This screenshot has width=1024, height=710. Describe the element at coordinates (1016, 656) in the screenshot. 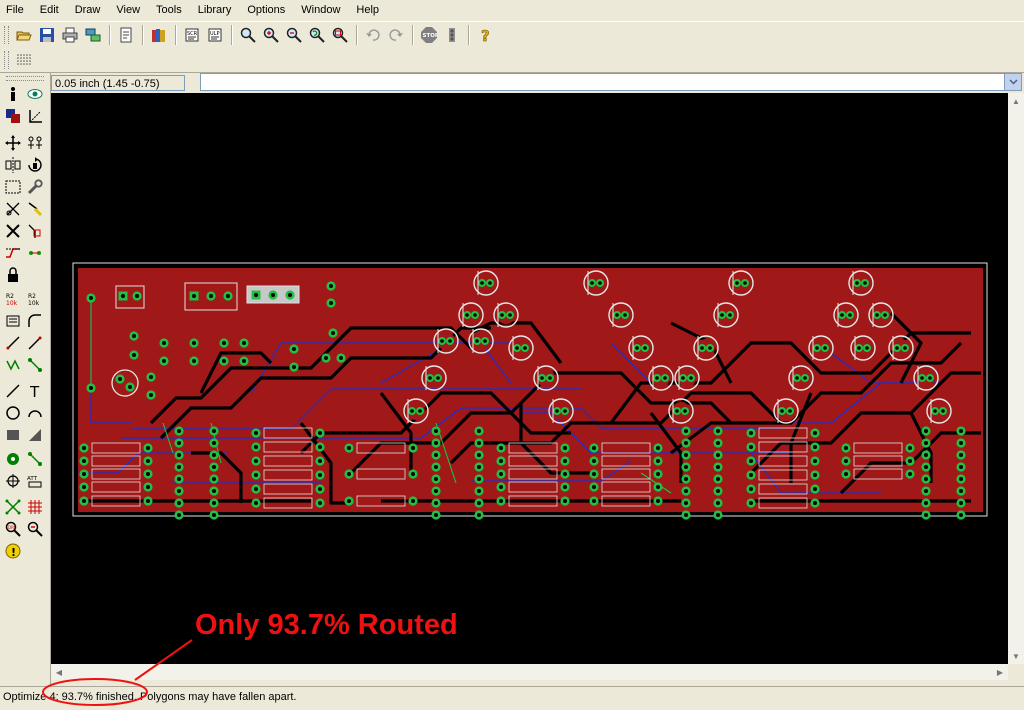

I see `scroll-down-icon: ▼` at that location.